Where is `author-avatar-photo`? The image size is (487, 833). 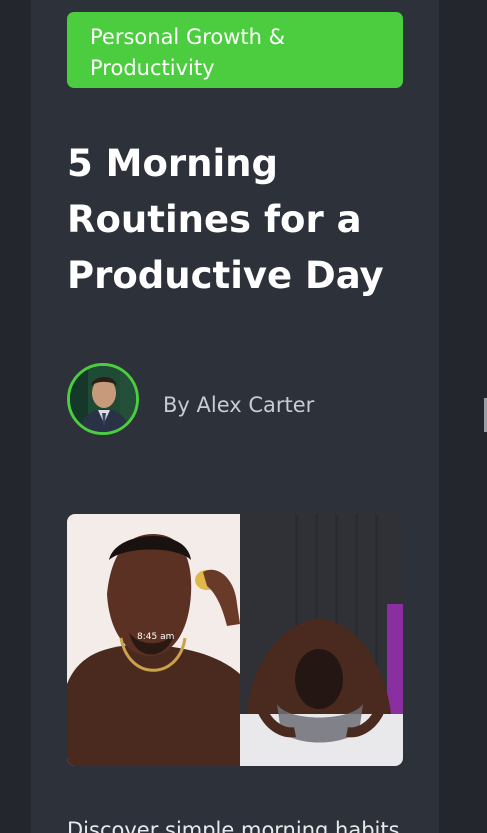
author-avatar-photo is located at coordinates (103, 399).